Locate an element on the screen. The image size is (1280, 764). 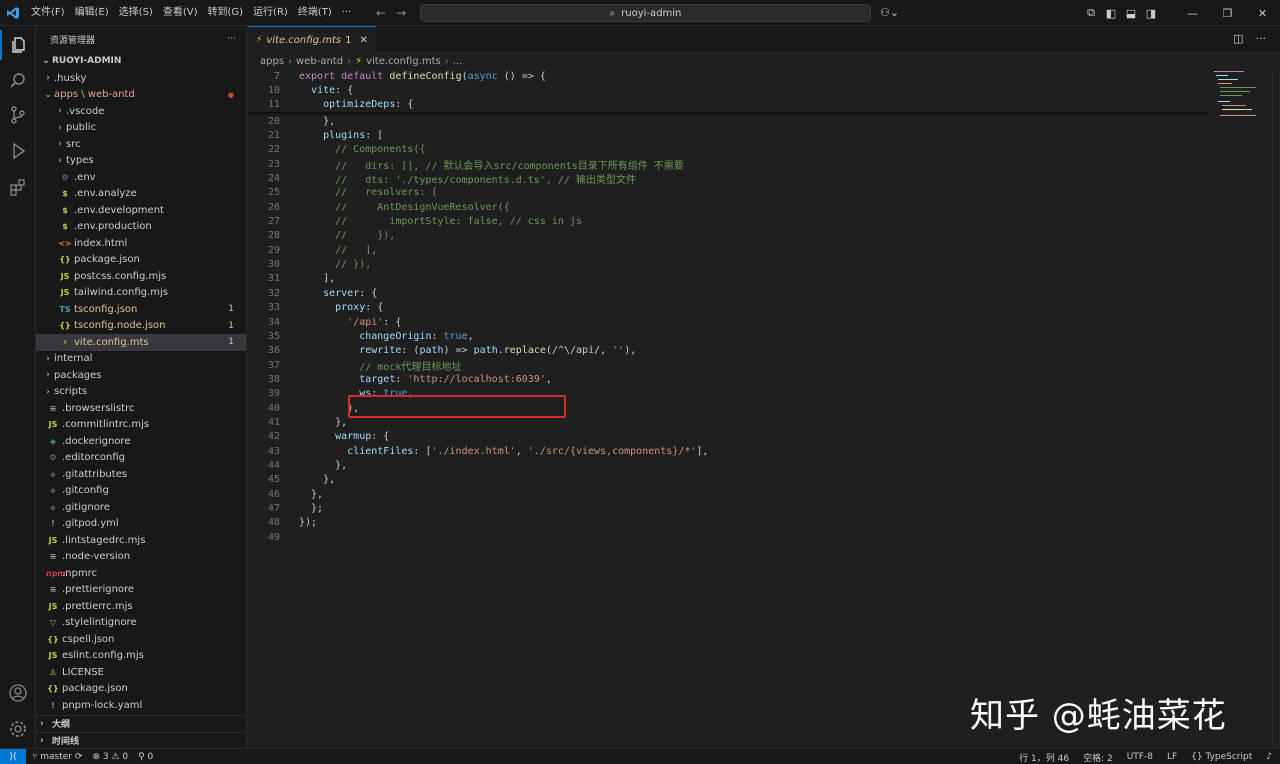
more-actions-icon: ··· is located at coordinates (231, 39).